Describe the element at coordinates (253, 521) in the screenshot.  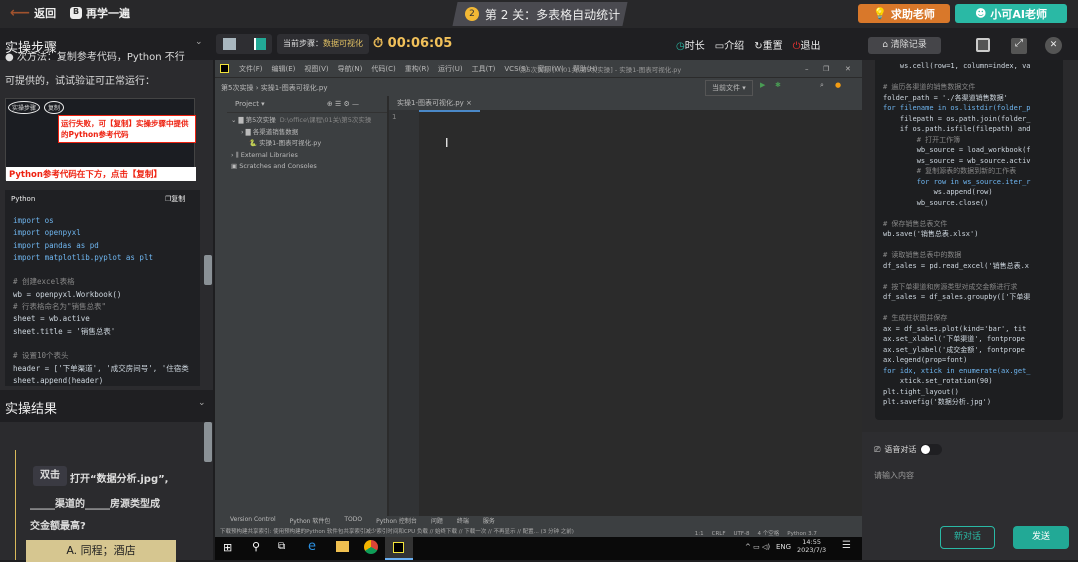
I see `bottom-tab: Version Control` at that location.